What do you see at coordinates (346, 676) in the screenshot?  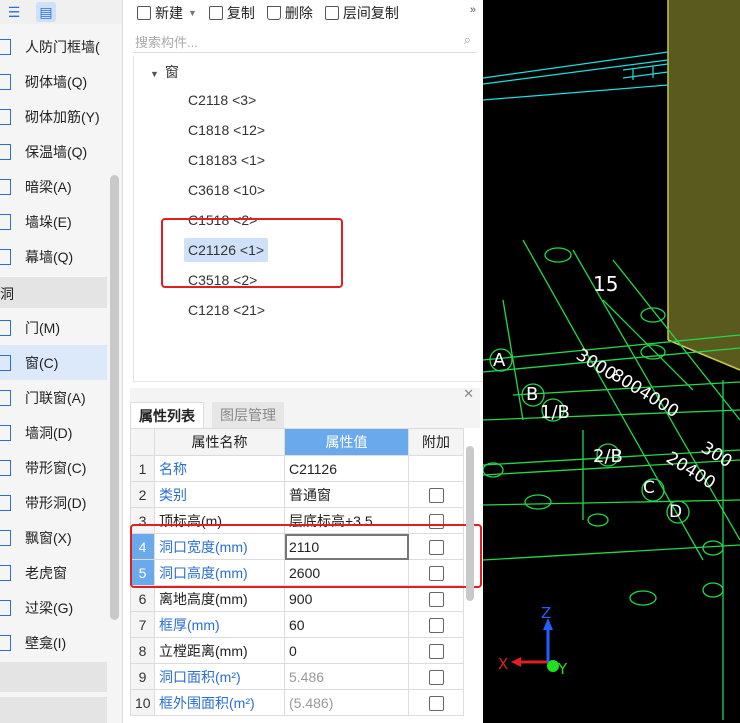 I see `property-value: 5.486` at bounding box center [346, 676].